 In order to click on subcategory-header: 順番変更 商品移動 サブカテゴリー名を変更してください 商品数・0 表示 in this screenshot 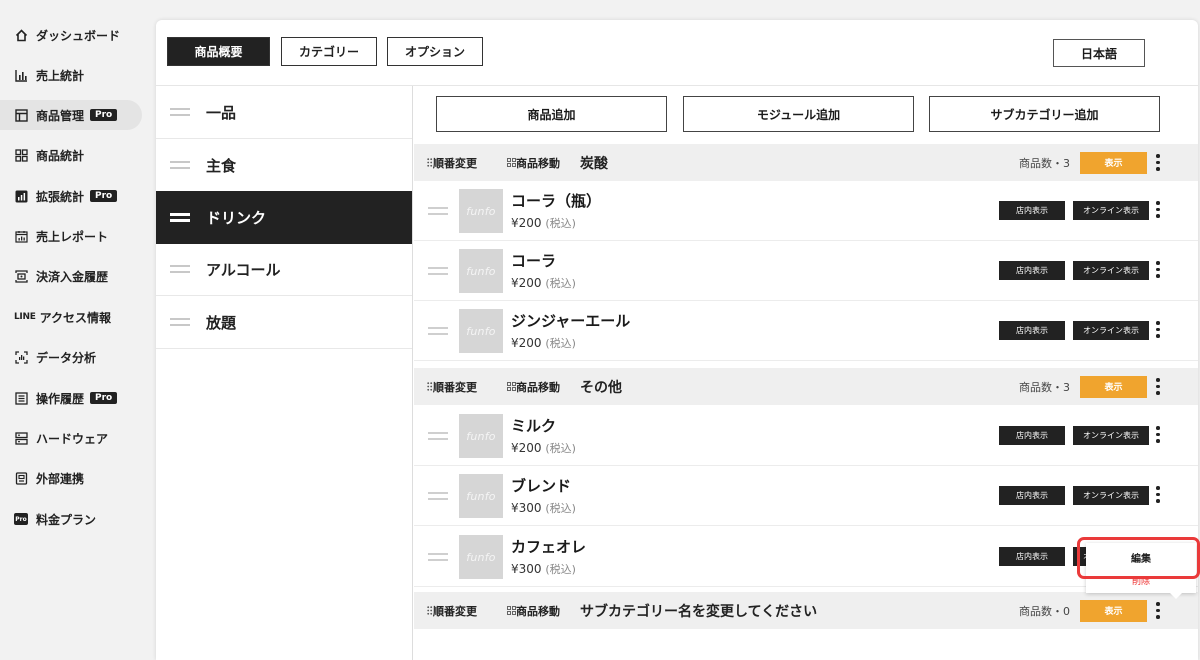, I will do `click(806, 610)`.